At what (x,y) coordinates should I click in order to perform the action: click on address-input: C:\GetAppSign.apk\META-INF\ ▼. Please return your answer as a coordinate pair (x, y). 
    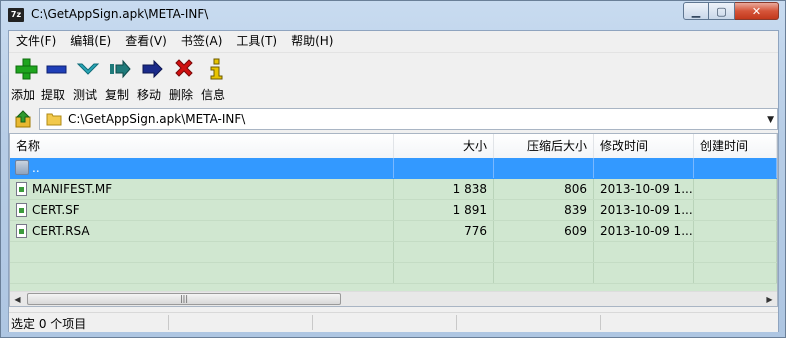
    Looking at the image, I should click on (408, 119).